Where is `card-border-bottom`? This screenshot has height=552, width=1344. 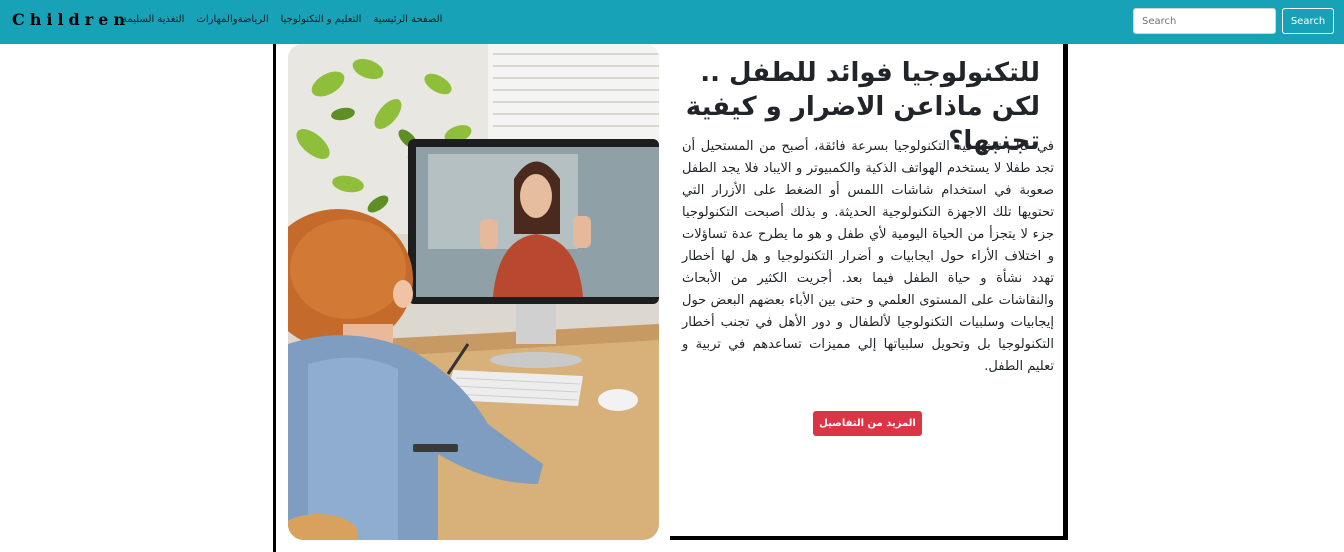
card-border-bottom is located at coordinates (869, 538).